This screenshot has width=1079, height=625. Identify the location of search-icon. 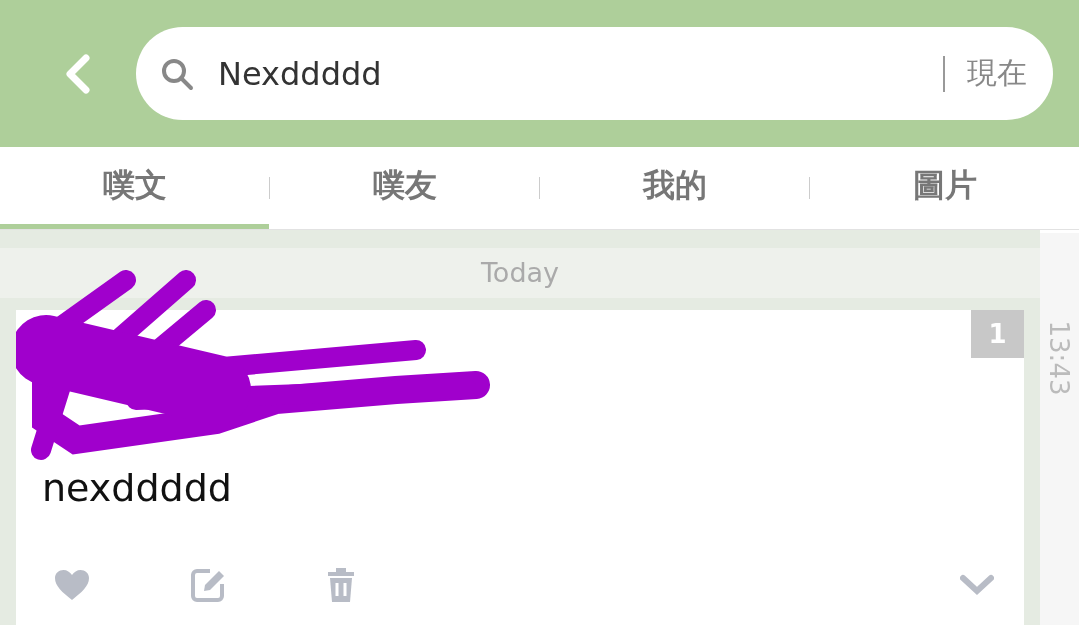
(177, 73).